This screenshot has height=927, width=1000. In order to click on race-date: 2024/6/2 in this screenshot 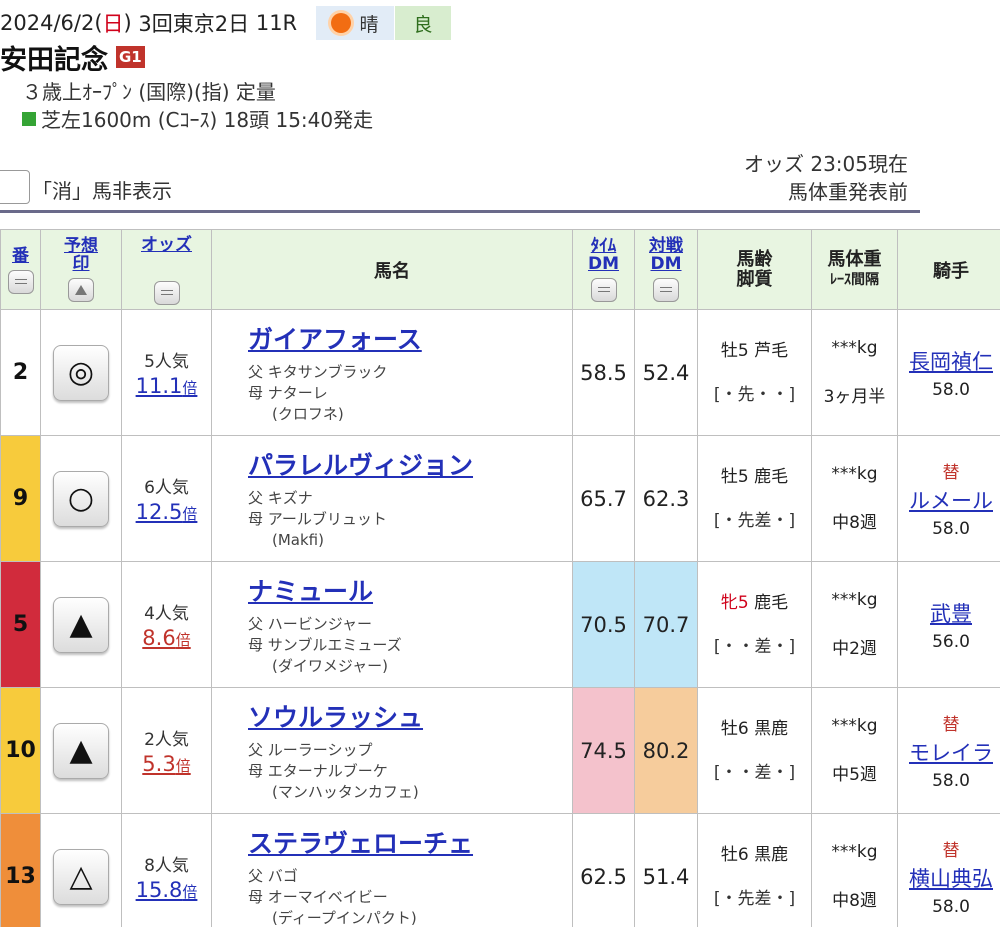, I will do `click(47, 23)`.